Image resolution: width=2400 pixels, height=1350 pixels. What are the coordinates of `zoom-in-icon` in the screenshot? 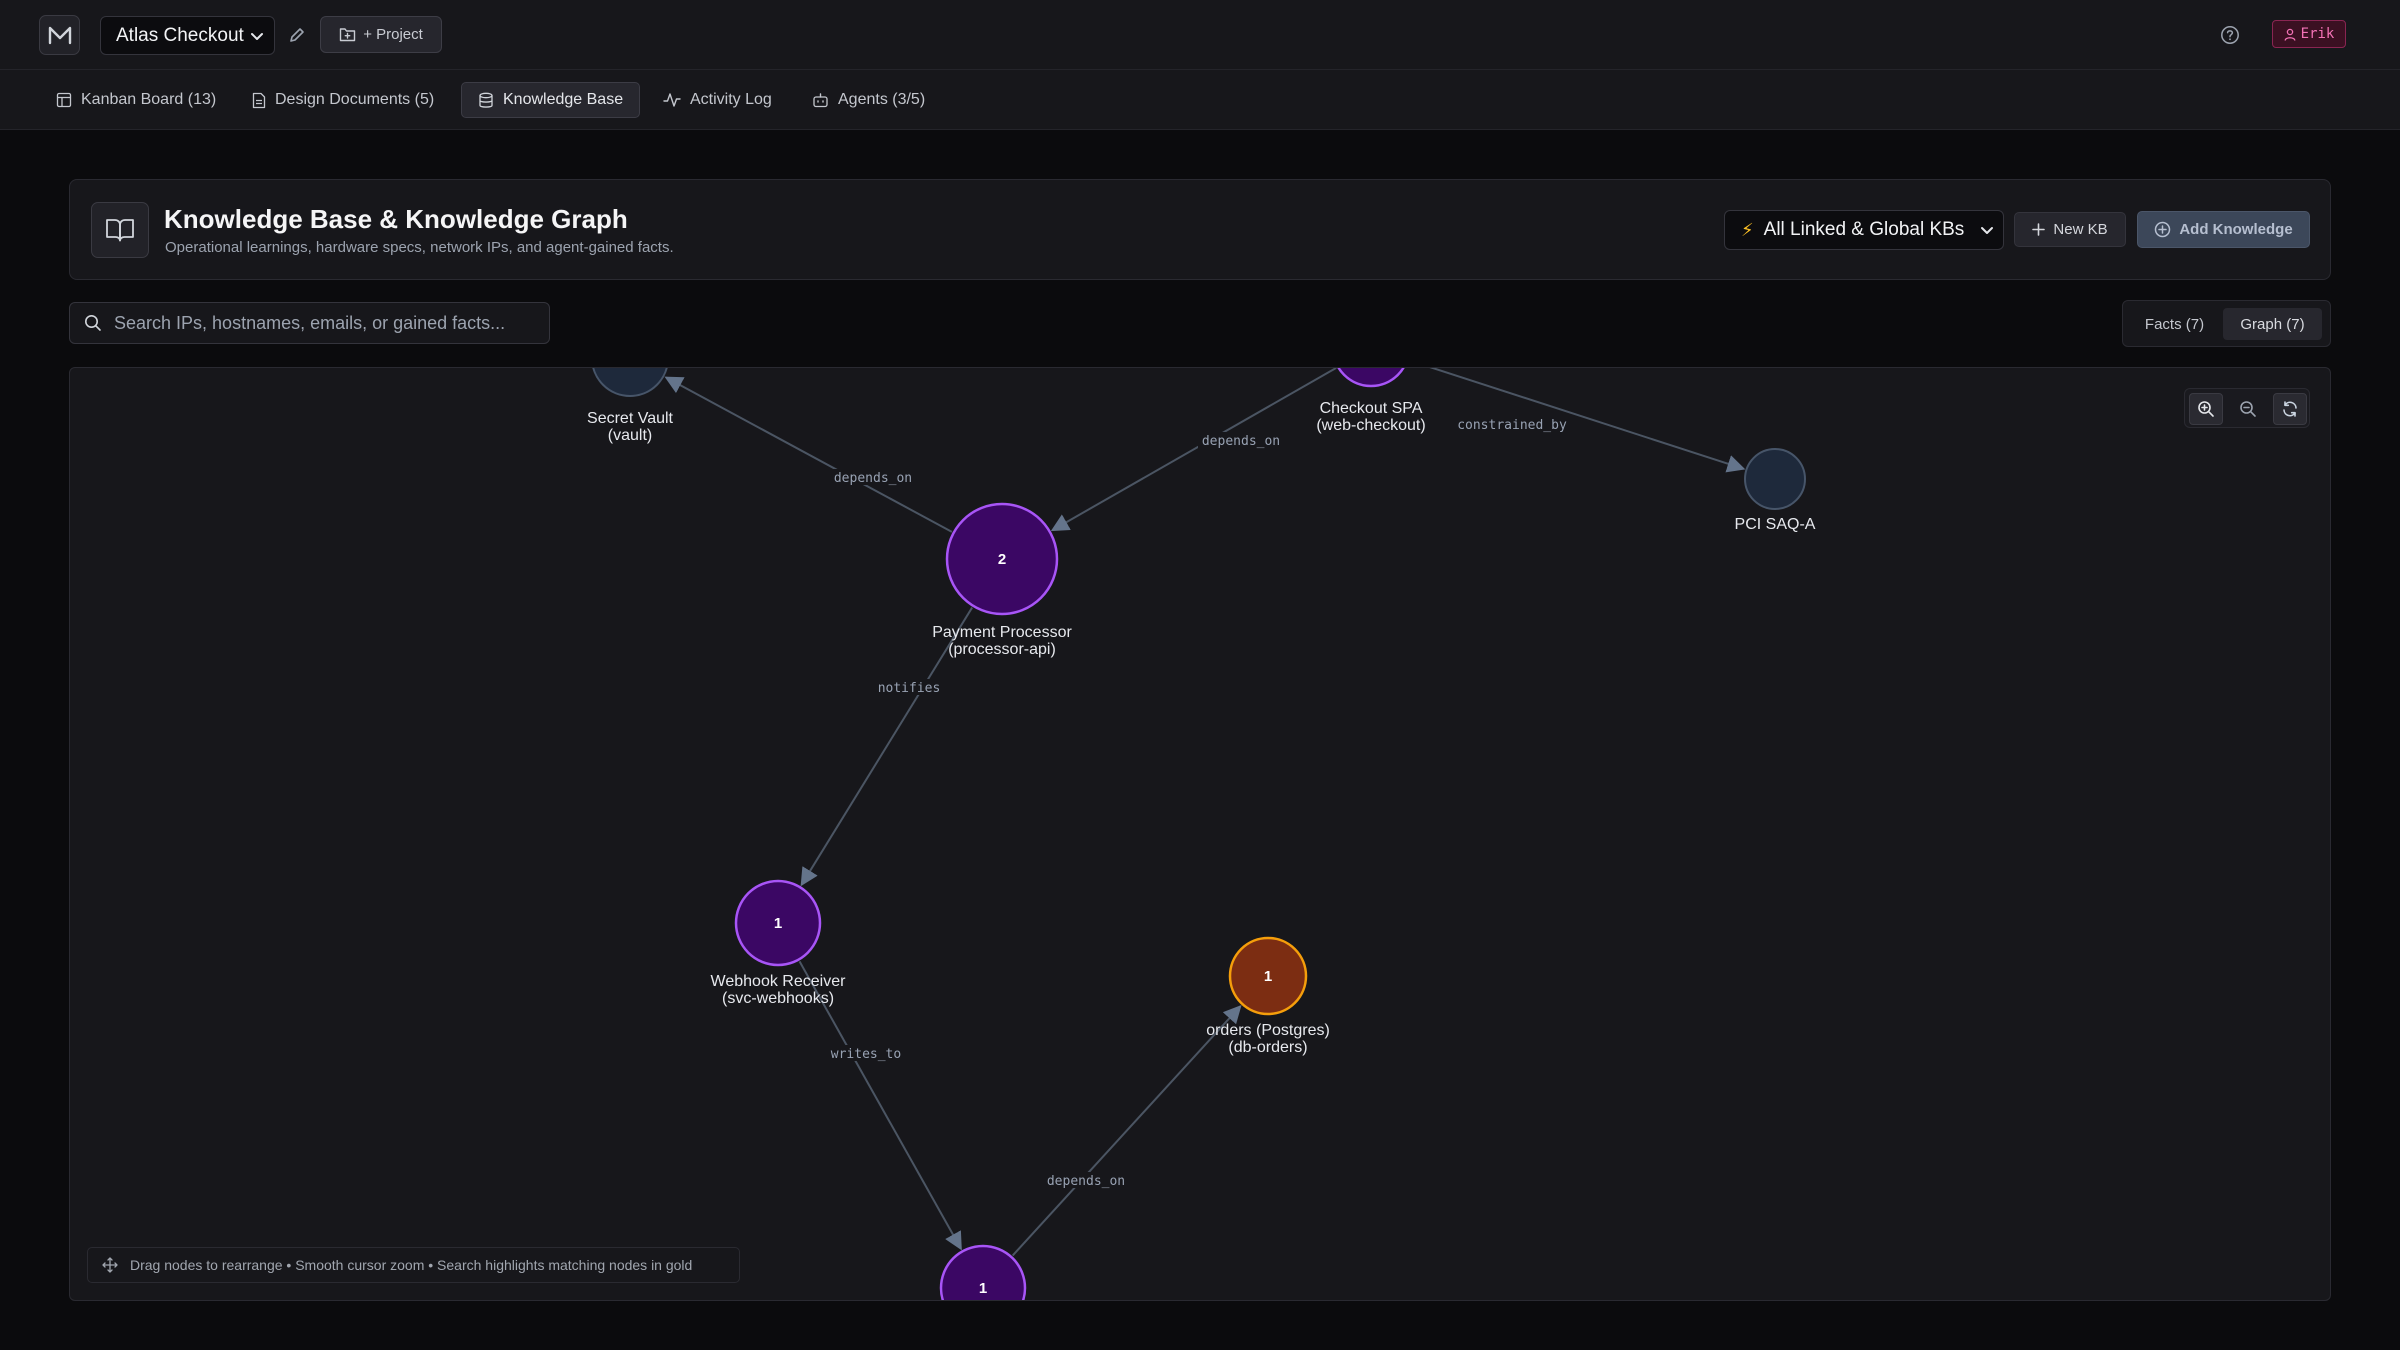 It's located at (2206, 409).